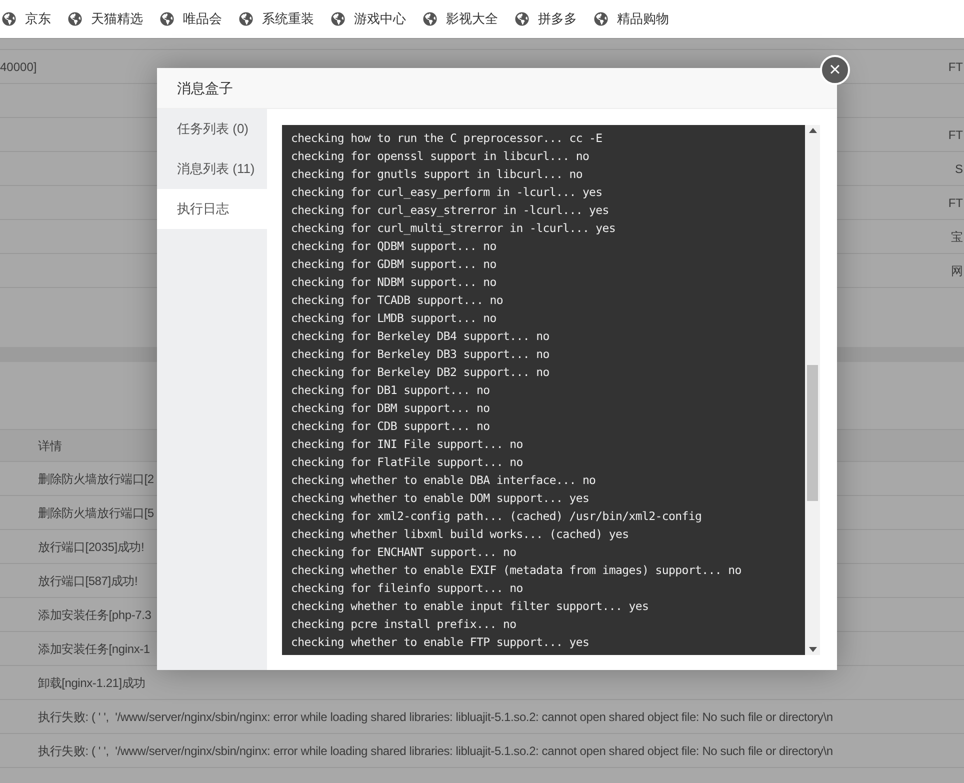  Describe the element at coordinates (835, 70) in the screenshot. I see `close-button: ×` at that location.